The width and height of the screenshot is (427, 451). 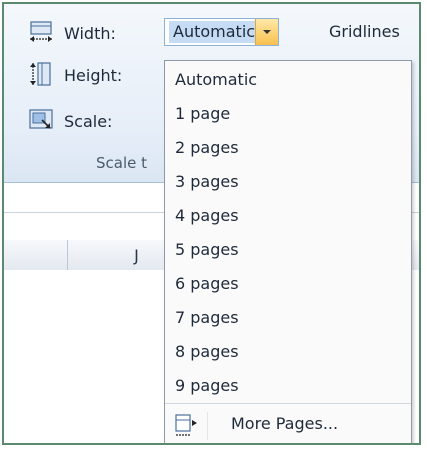 What do you see at coordinates (93, 75) in the screenshot?
I see `height-label: Height:` at bounding box center [93, 75].